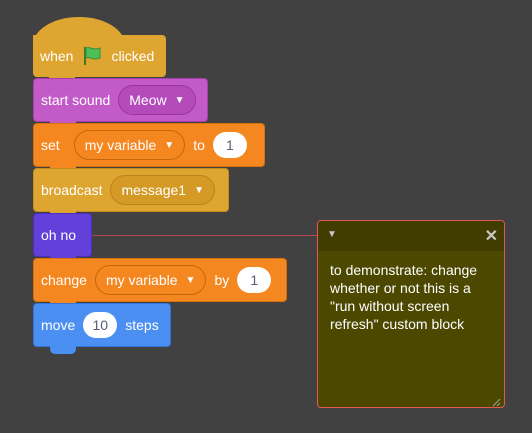 This screenshot has height=433, width=532. I want to click on steps-label: steps, so click(142, 325).